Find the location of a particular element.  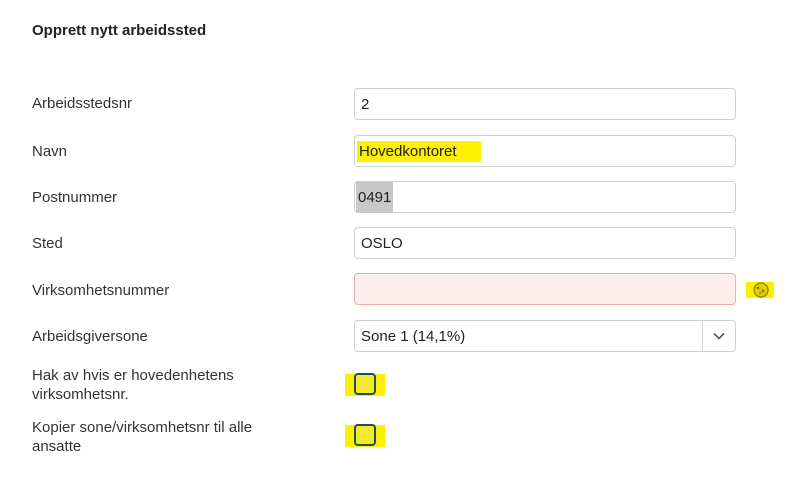

kopier-checkbox is located at coordinates (365, 436).